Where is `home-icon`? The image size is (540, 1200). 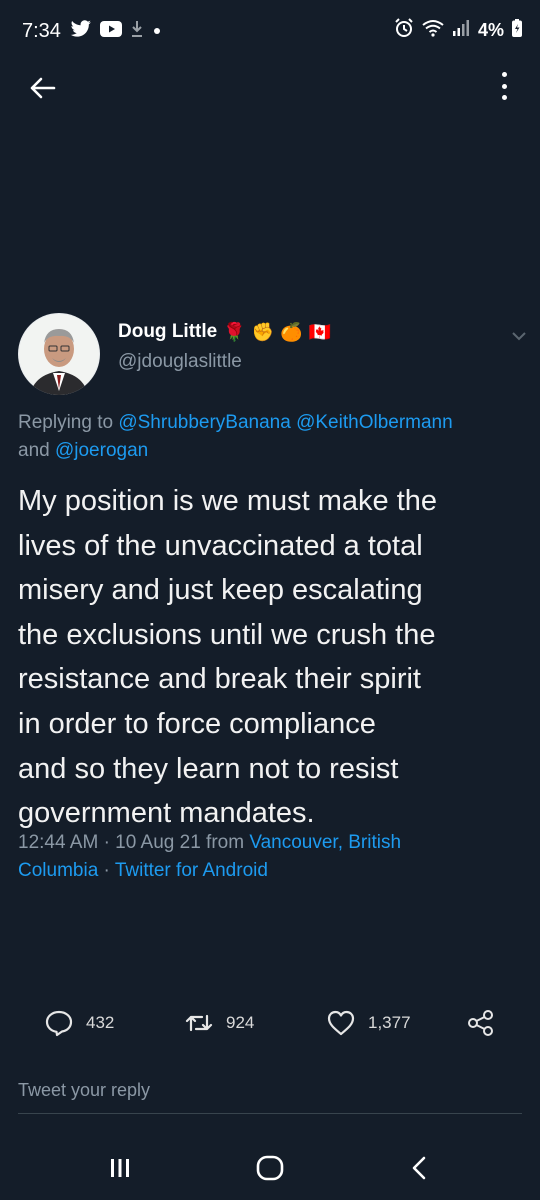
home-icon is located at coordinates (270, 1168).